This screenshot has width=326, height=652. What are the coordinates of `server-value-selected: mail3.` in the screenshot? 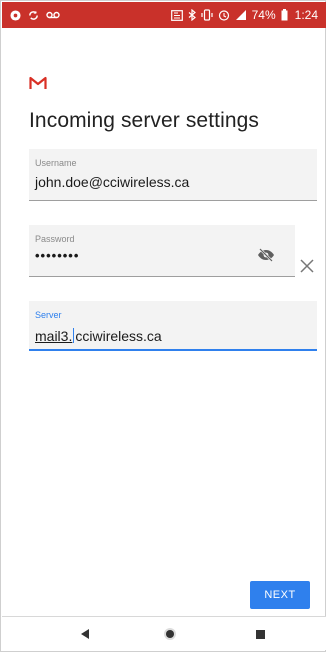 It's located at (54, 336).